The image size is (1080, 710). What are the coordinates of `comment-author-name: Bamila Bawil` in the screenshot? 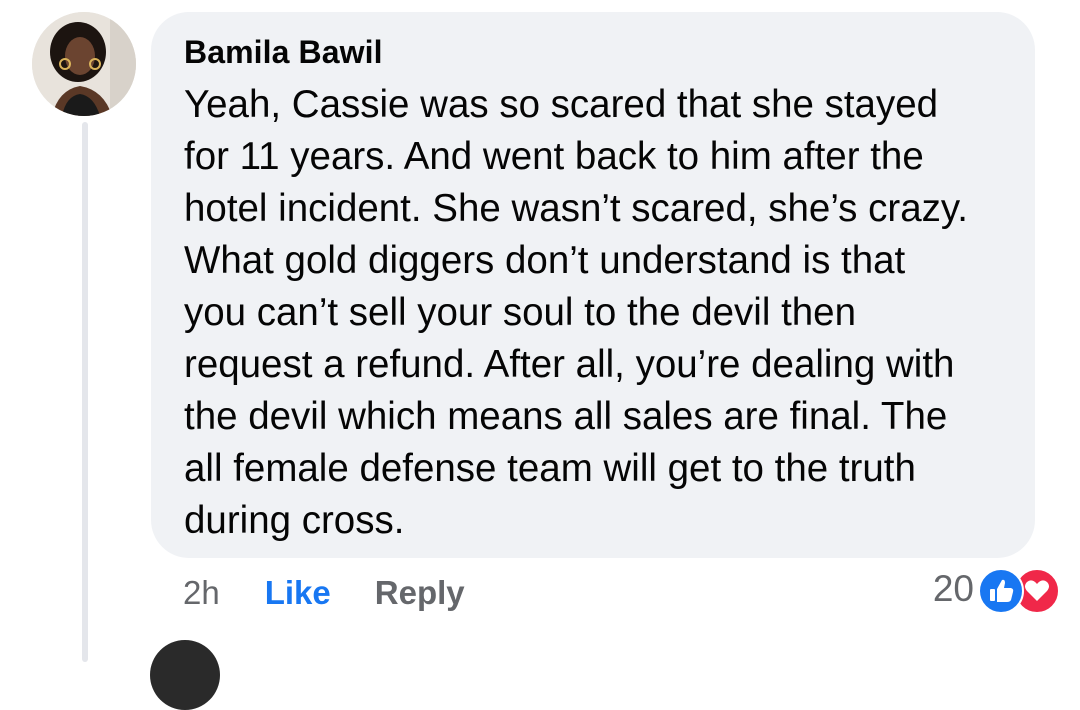 It's located at (594, 52).